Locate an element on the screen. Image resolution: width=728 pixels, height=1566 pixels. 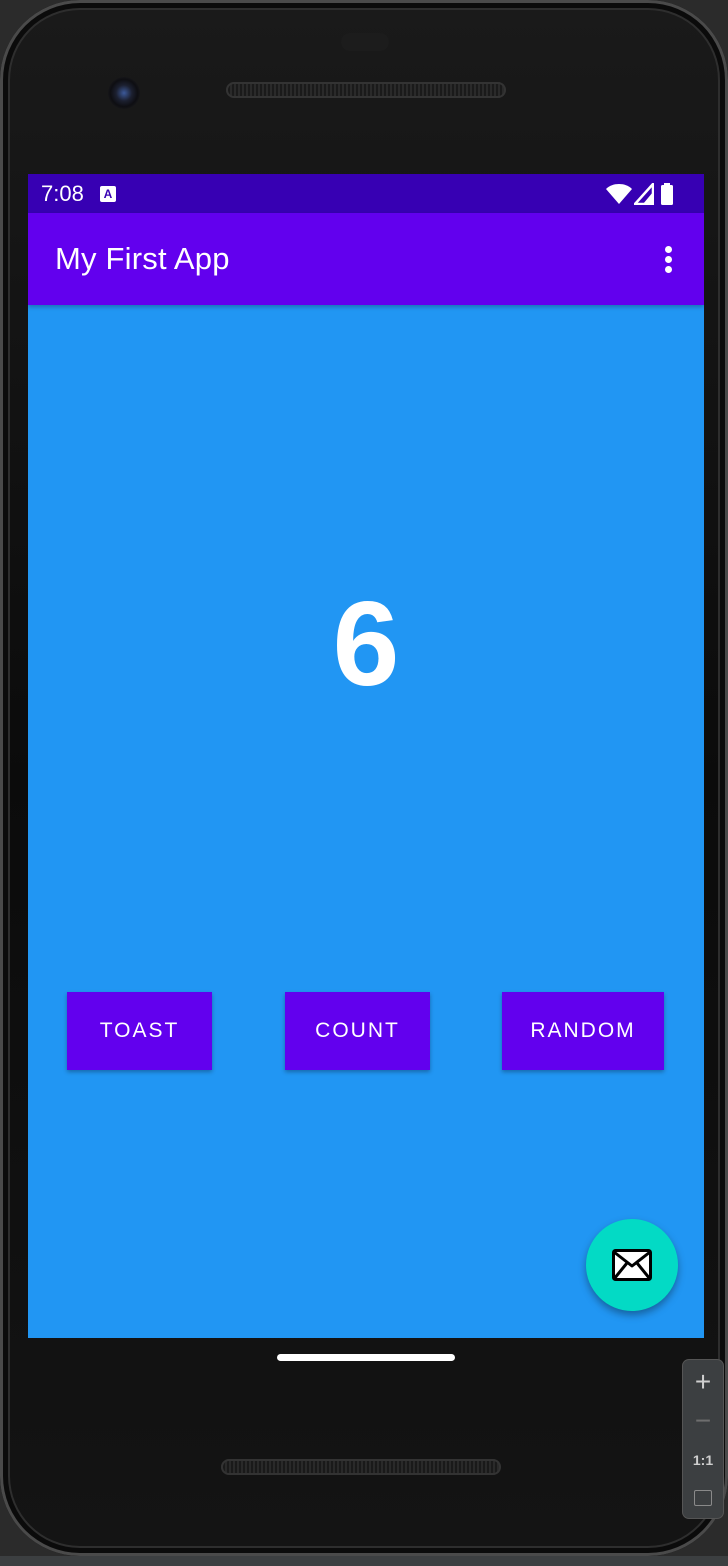
count-button: COUNT is located at coordinates (357, 1031).